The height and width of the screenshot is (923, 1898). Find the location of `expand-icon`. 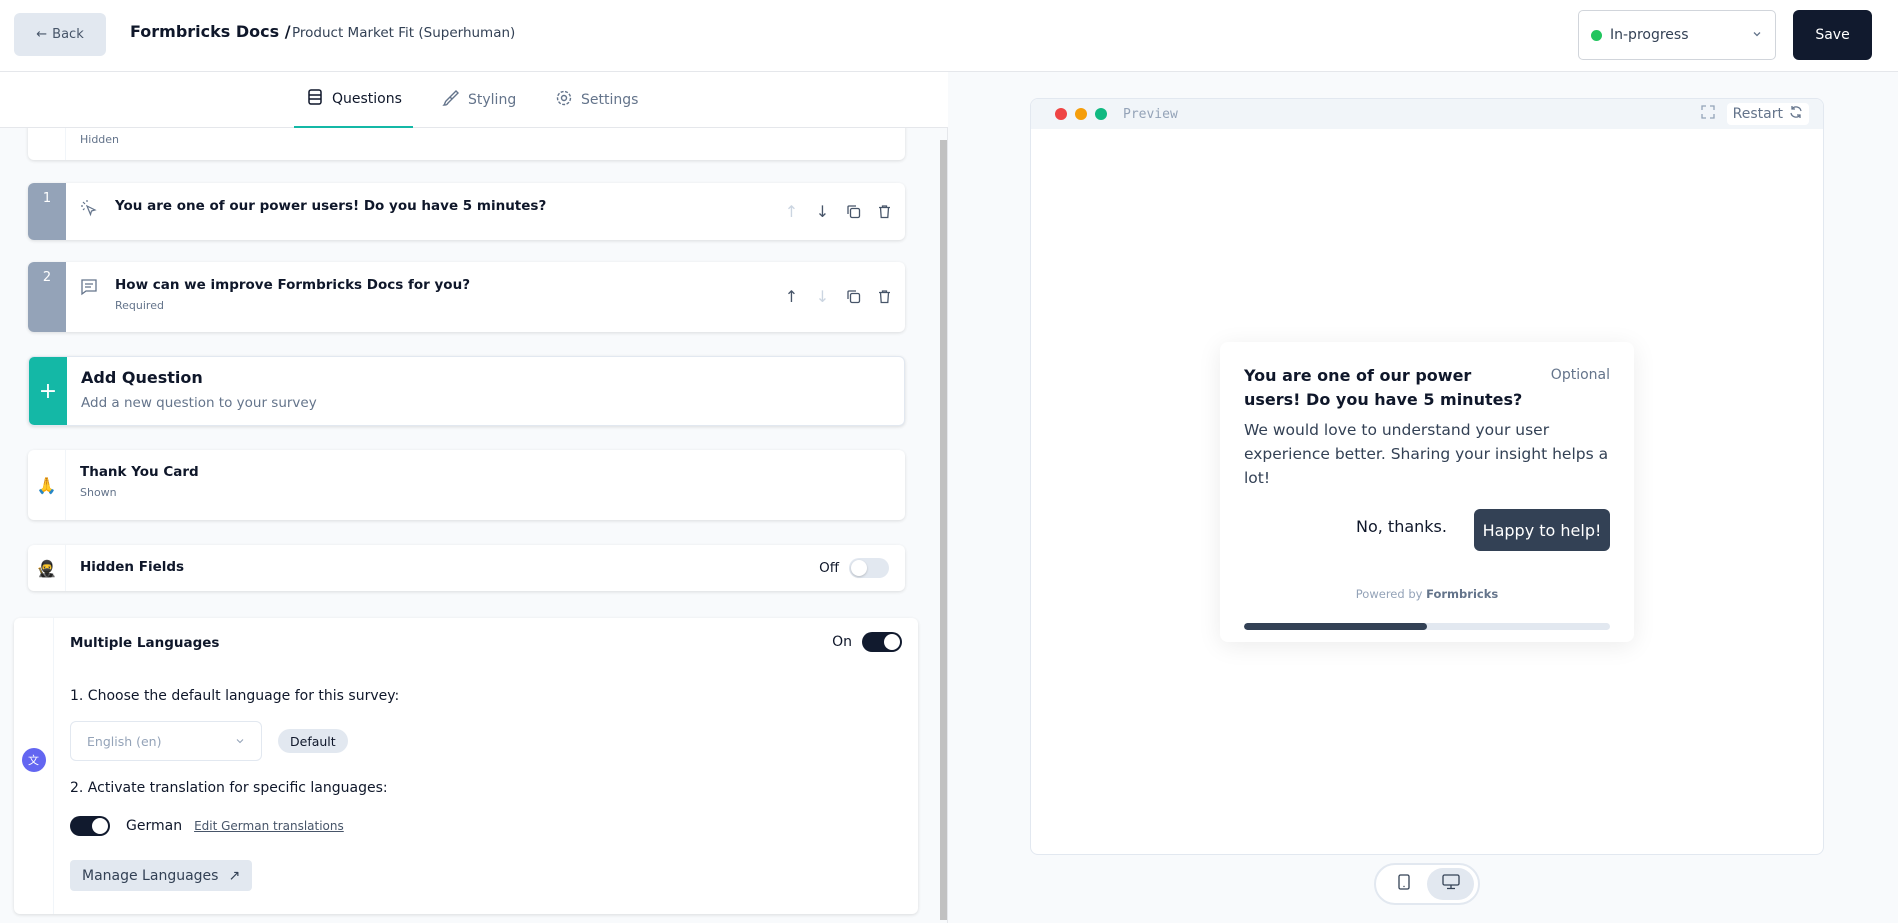

expand-icon is located at coordinates (1708, 114).